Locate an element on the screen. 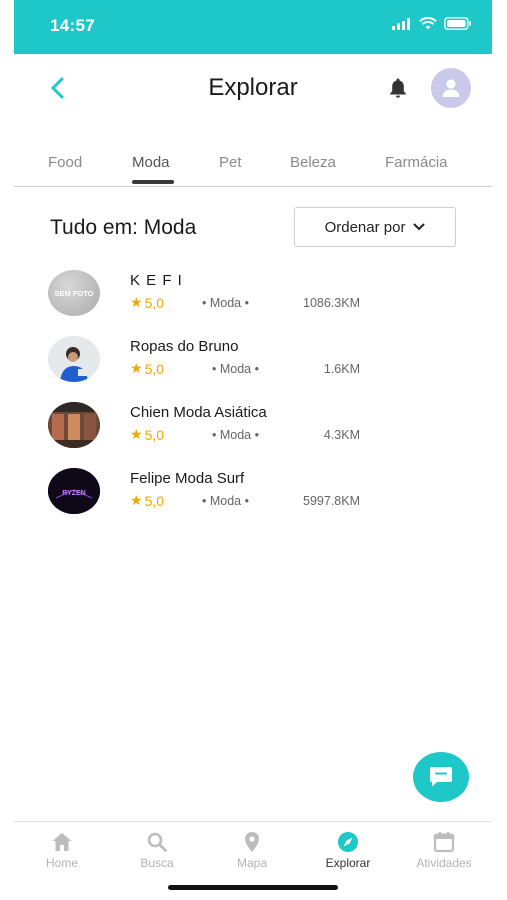 The height and width of the screenshot is (900, 507). store-distance: 1.6KM is located at coordinates (341, 369).